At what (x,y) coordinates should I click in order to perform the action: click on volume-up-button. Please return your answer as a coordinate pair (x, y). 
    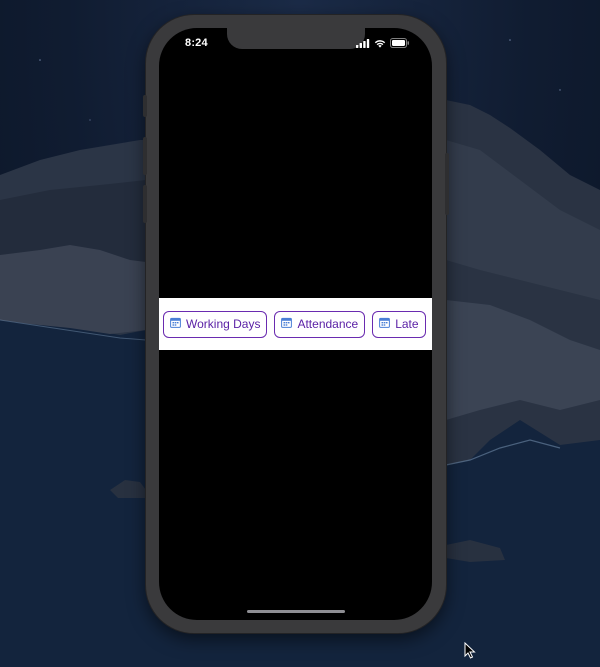
    Looking at the image, I should click on (145, 156).